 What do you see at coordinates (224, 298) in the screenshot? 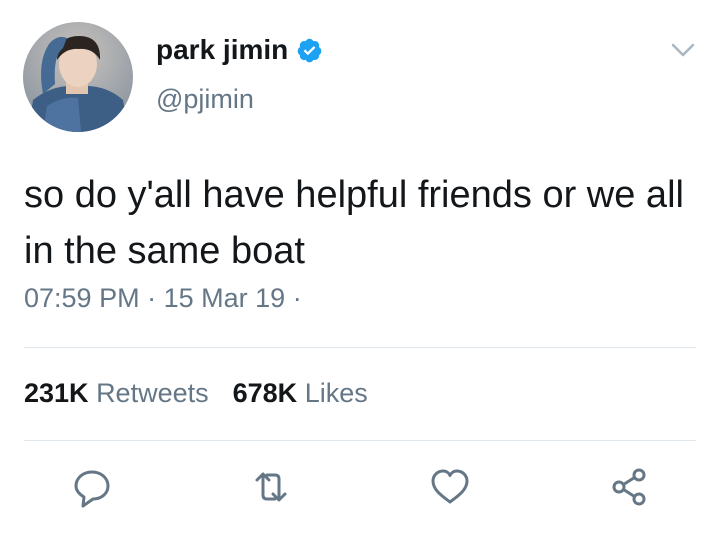
I see `tweet-date: 15 Mar 19` at bounding box center [224, 298].